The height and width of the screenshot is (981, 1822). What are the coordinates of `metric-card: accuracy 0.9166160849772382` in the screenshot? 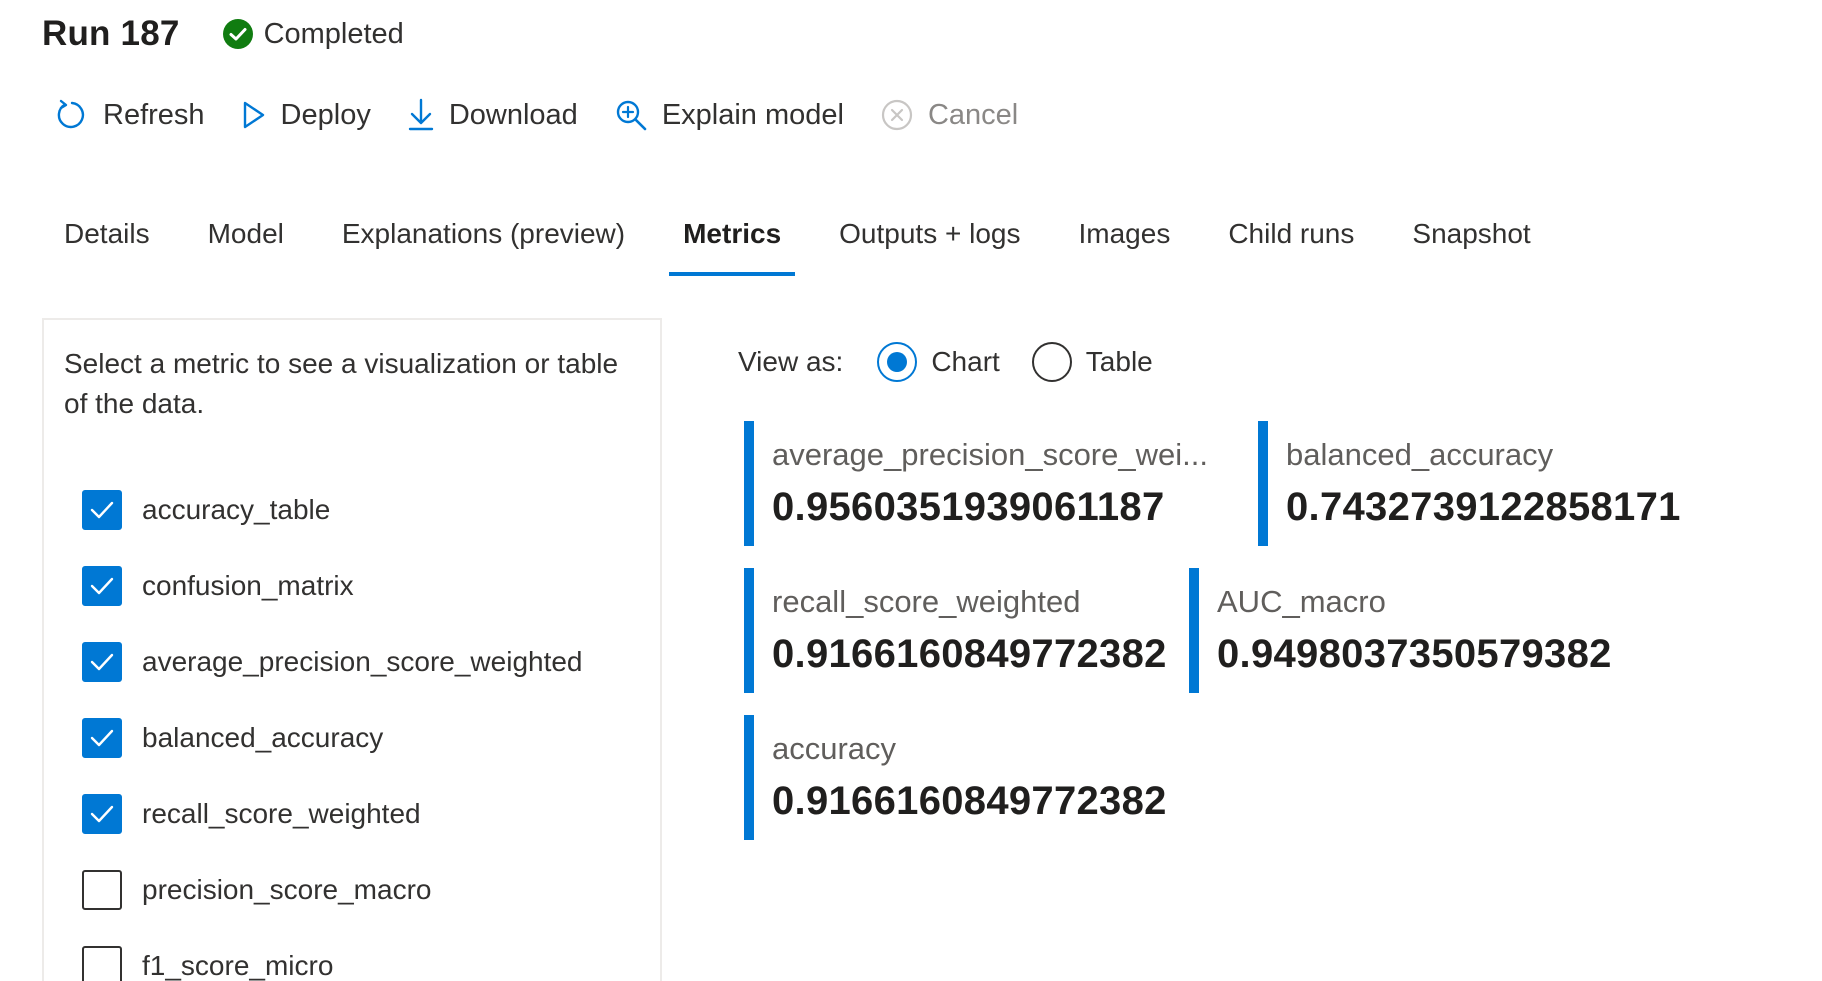 It's located at (967, 777).